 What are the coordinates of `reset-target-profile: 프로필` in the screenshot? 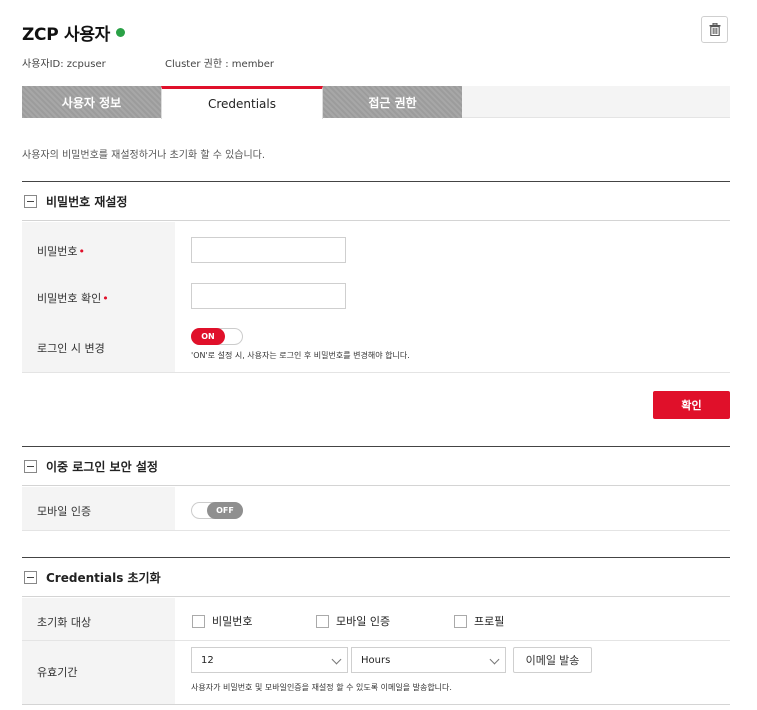 It's located at (479, 621).